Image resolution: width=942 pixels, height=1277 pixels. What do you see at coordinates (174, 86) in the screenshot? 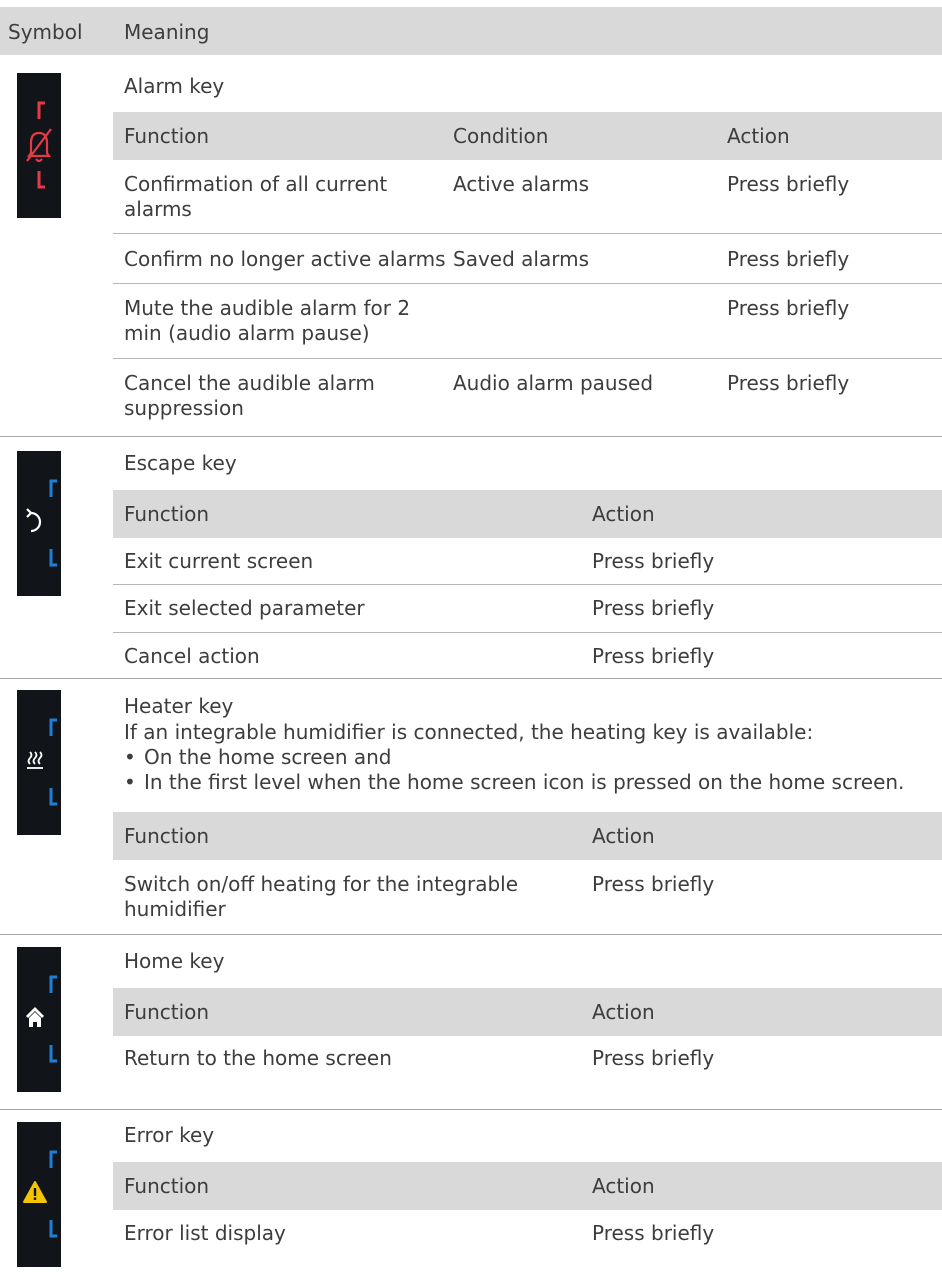
I see `section-title: Alarm key` at bounding box center [174, 86].